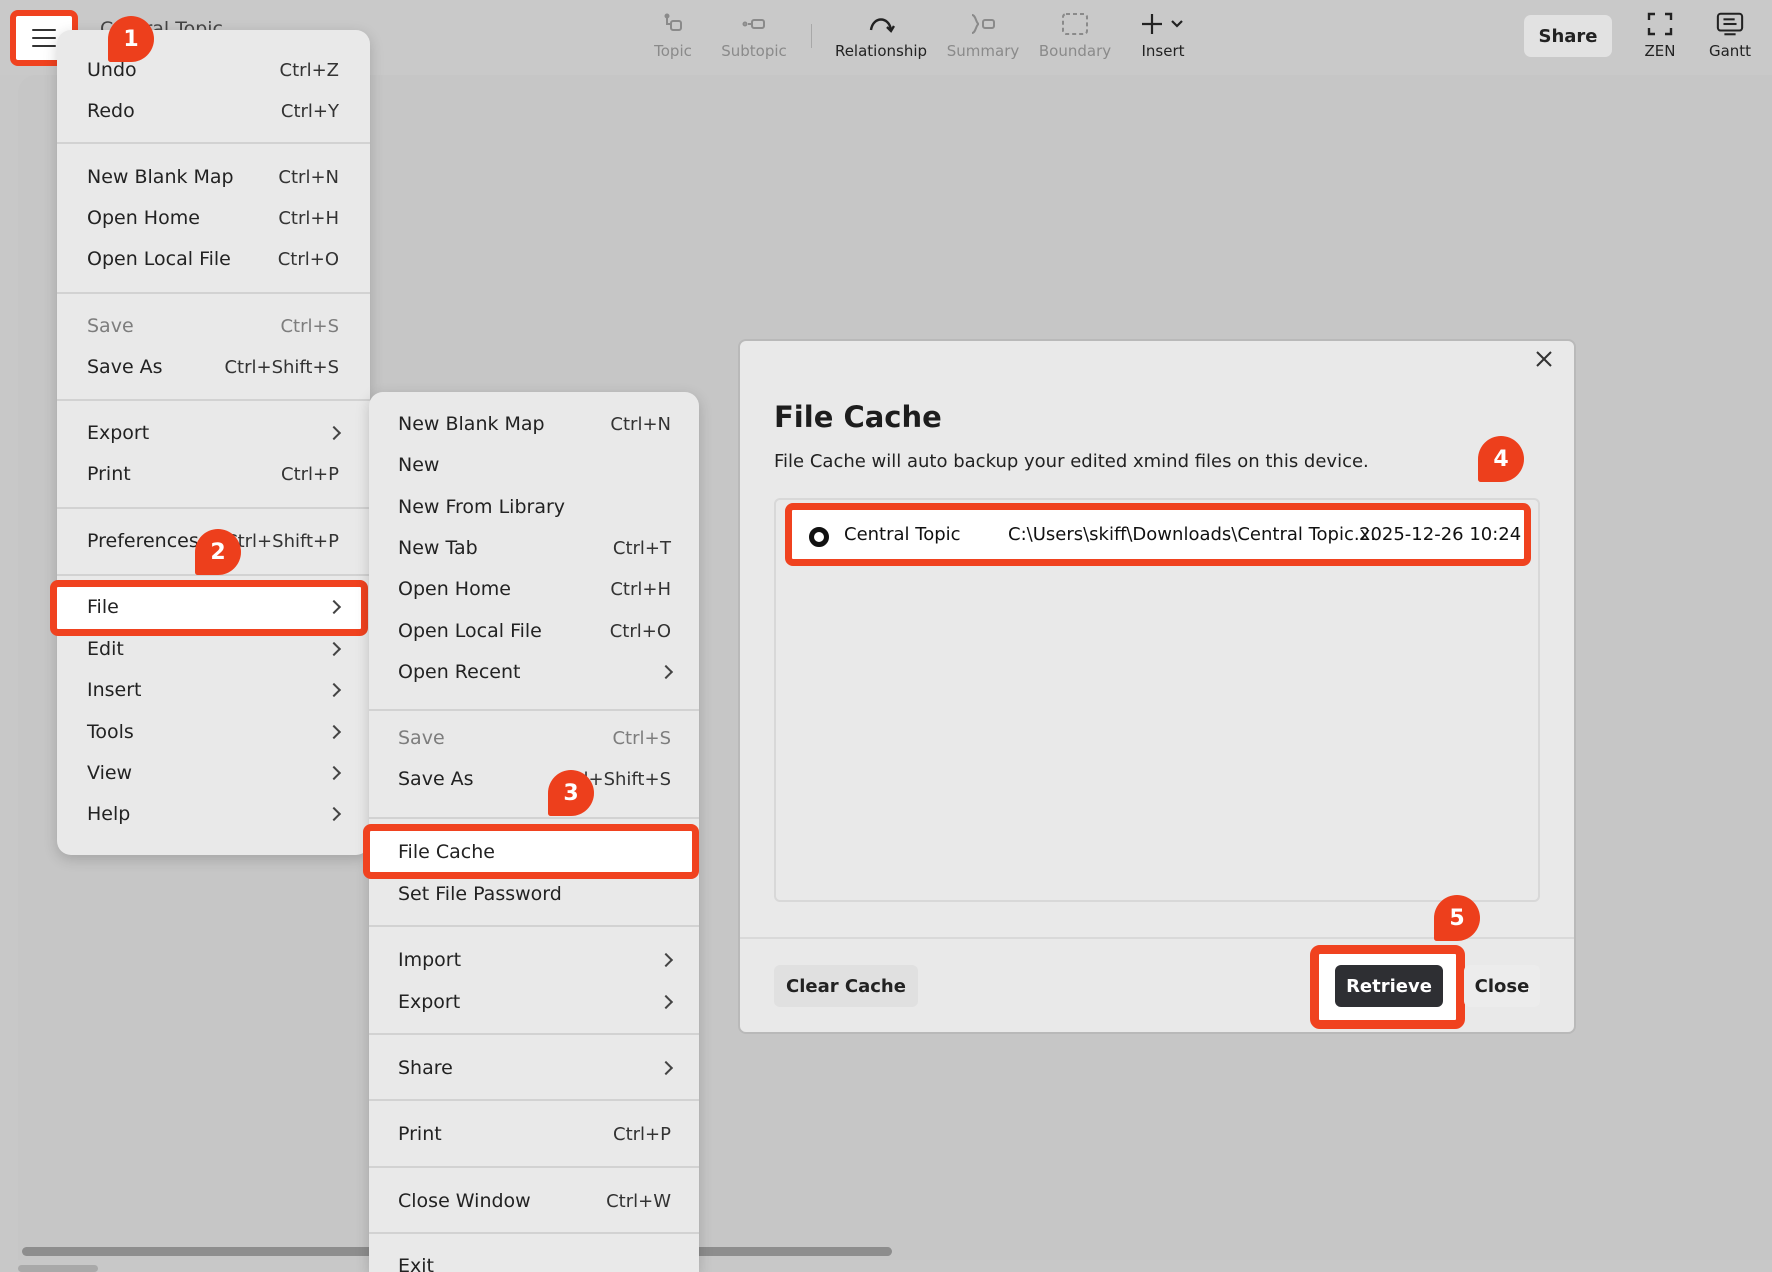  I want to click on menu-item-edit: Edit, so click(214, 649).